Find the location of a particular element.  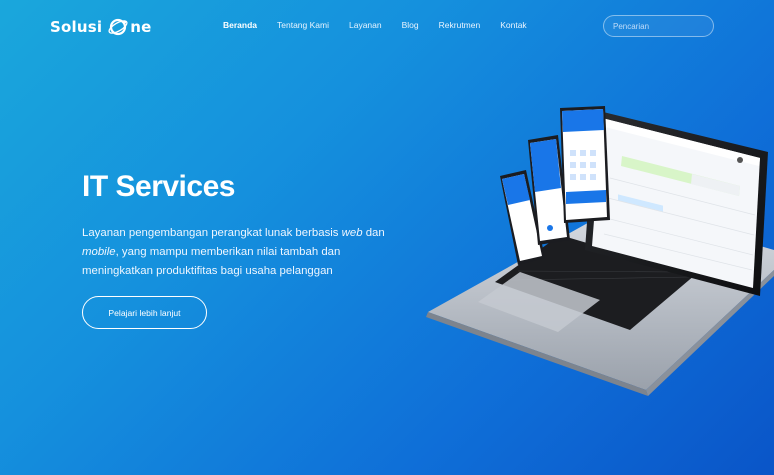

nav-item-layanan: Layanan is located at coordinates (365, 25).